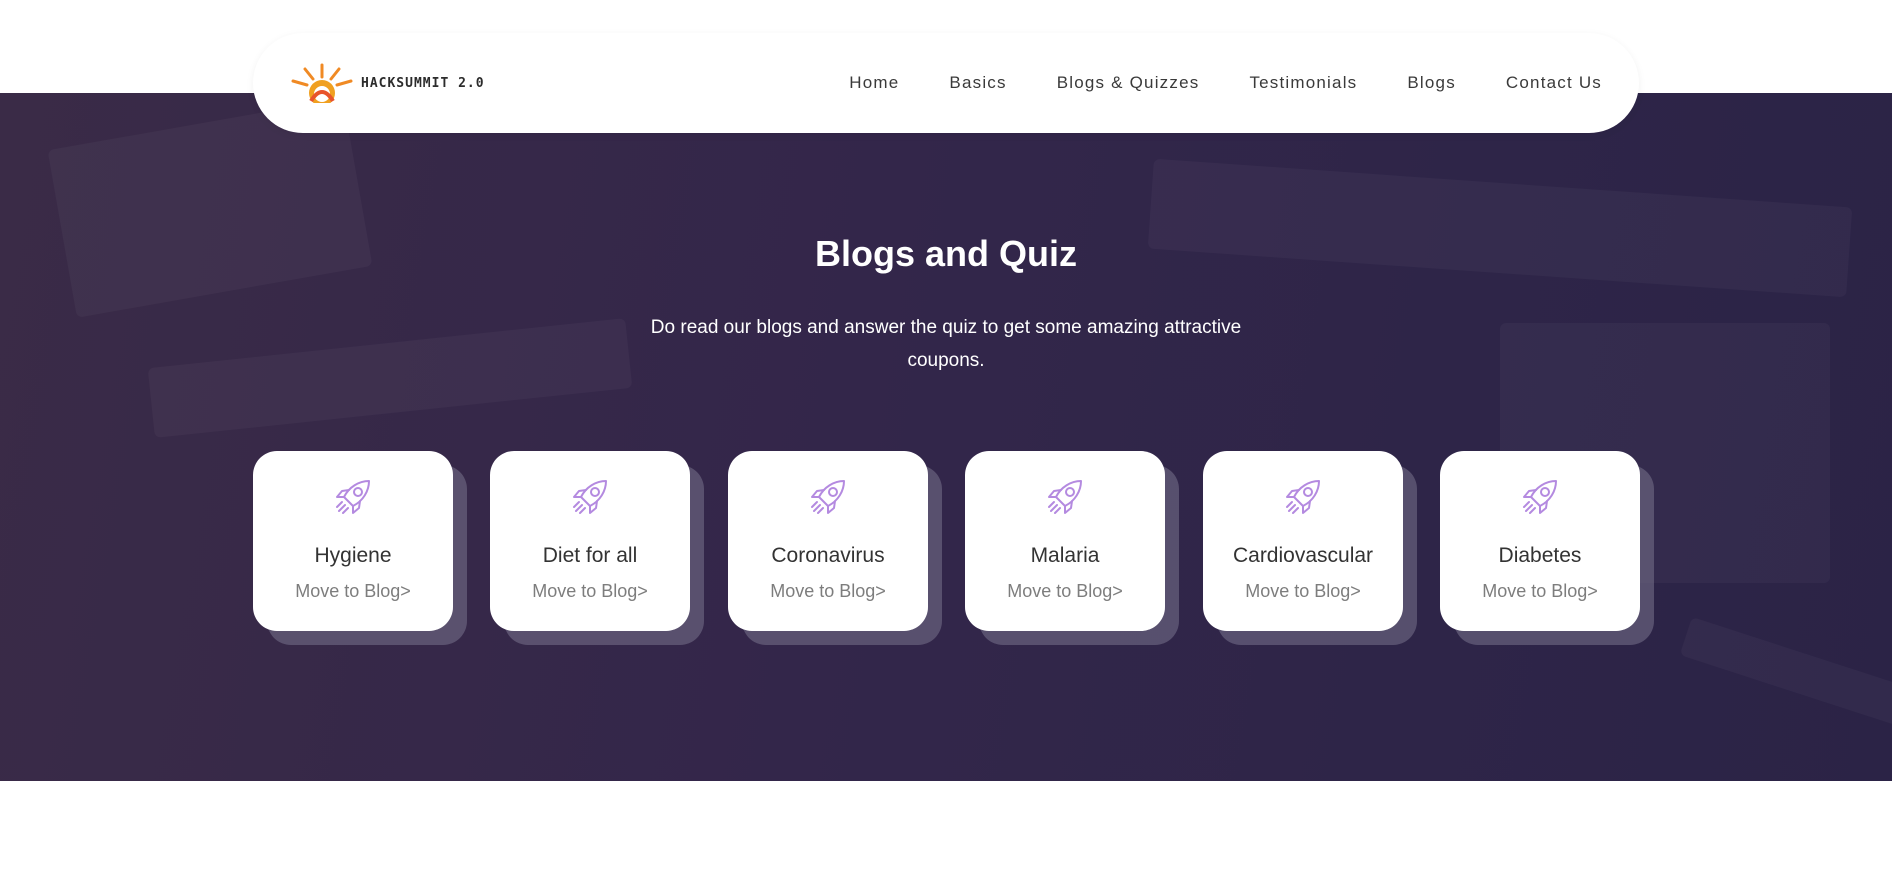  I want to click on blog-card-cardiovascular: Cardiovascular Move to Blog>, so click(1303, 541).